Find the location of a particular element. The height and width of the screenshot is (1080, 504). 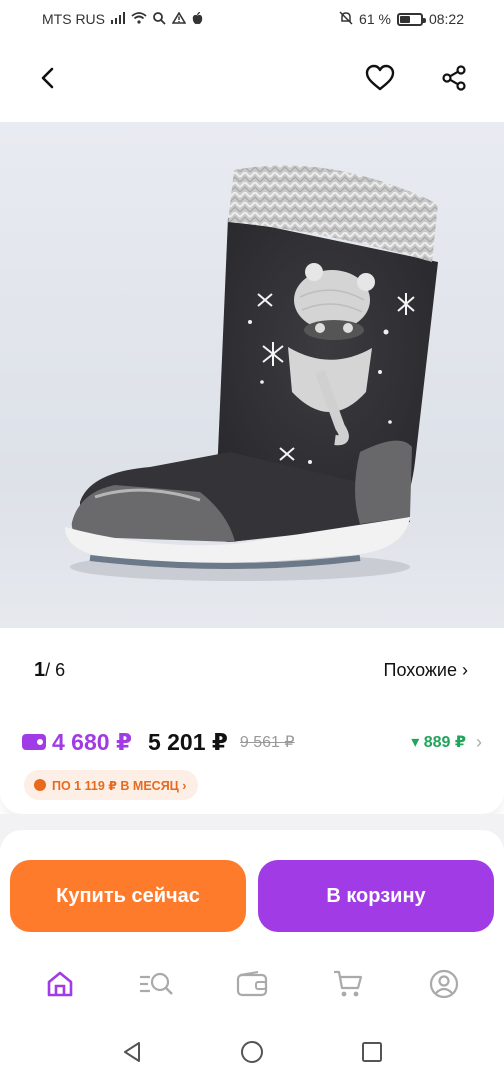

share-icon is located at coordinates (454, 78).